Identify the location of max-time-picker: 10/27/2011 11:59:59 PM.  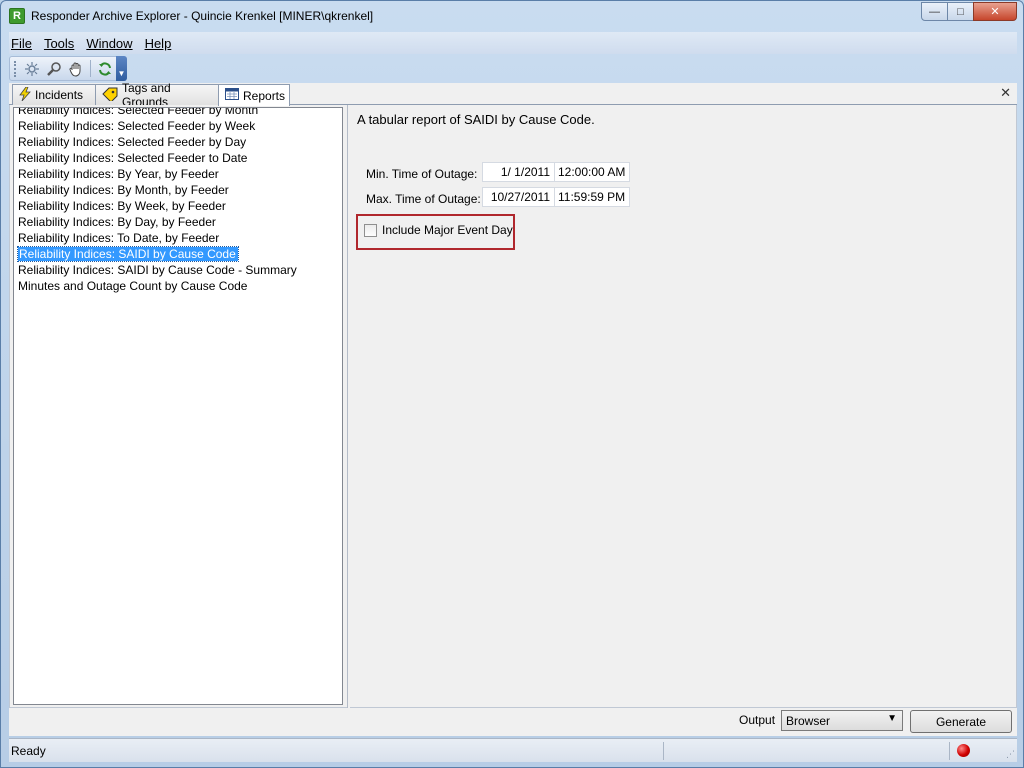
(556, 197).